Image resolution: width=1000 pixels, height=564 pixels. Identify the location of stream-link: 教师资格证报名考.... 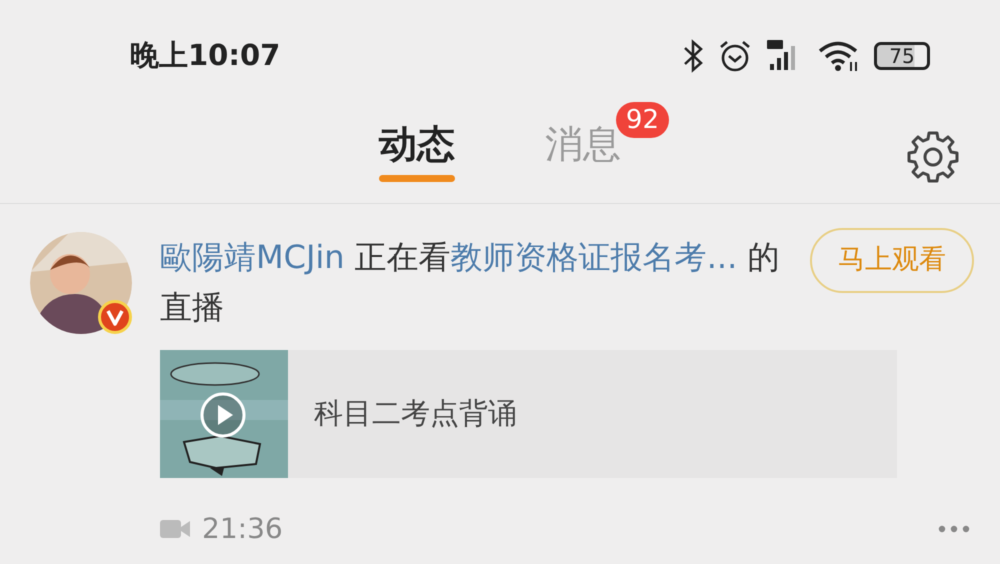
(594, 257).